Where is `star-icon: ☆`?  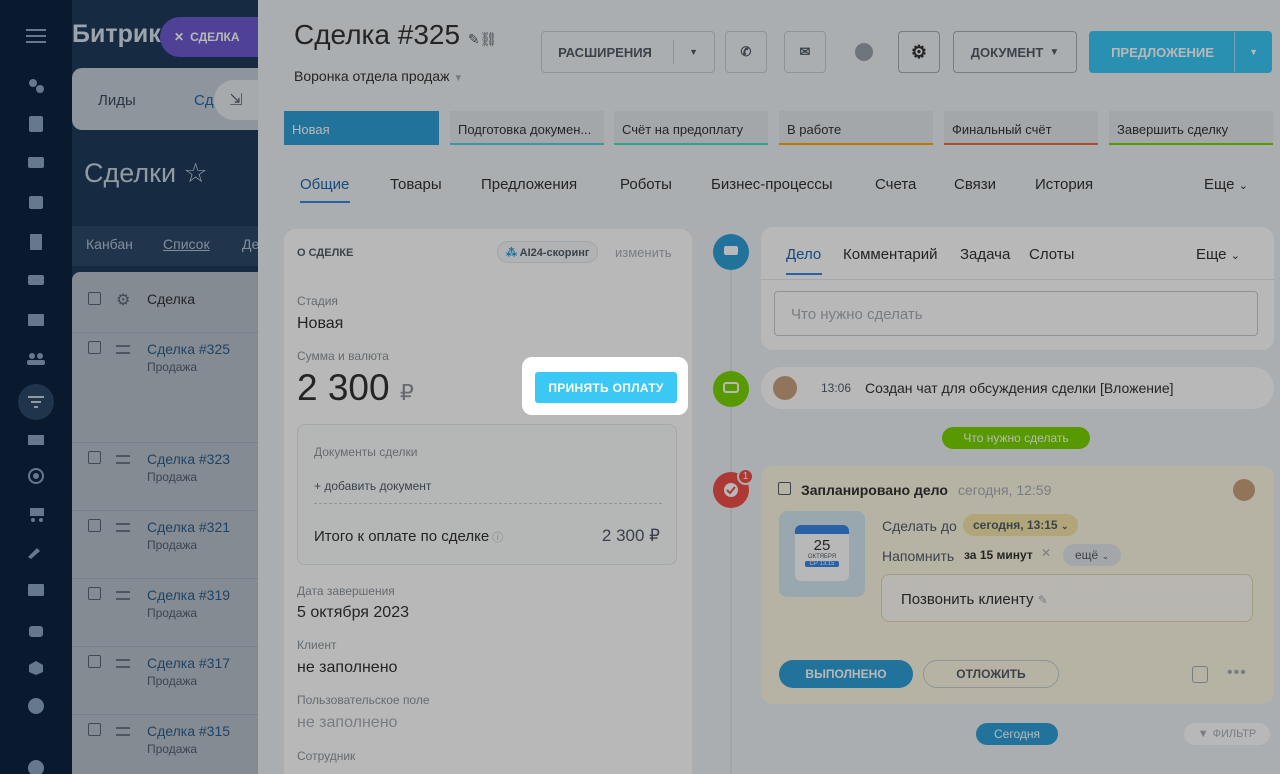 star-icon: ☆ is located at coordinates (196, 173).